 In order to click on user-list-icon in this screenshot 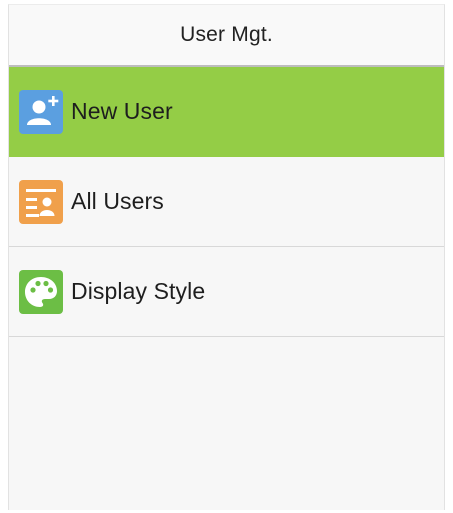, I will do `click(41, 201)`.